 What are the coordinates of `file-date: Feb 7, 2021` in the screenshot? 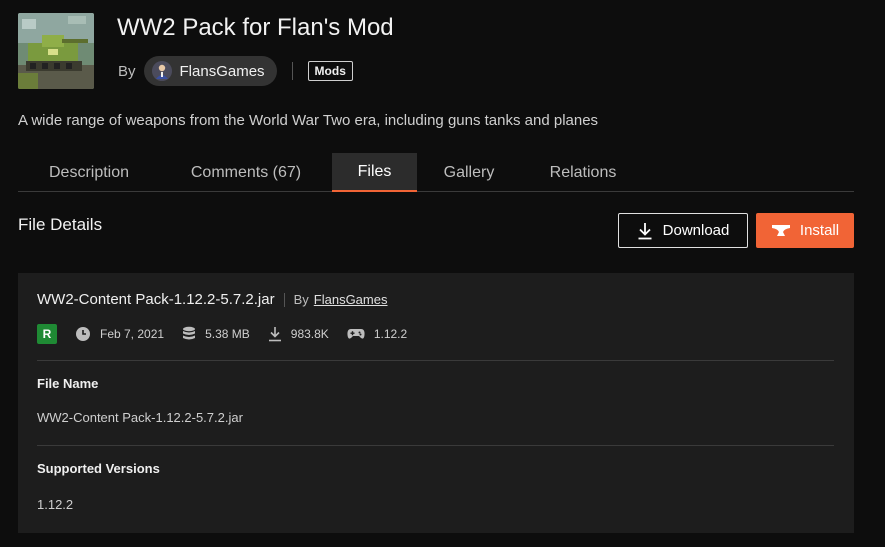 It's located at (119, 334).